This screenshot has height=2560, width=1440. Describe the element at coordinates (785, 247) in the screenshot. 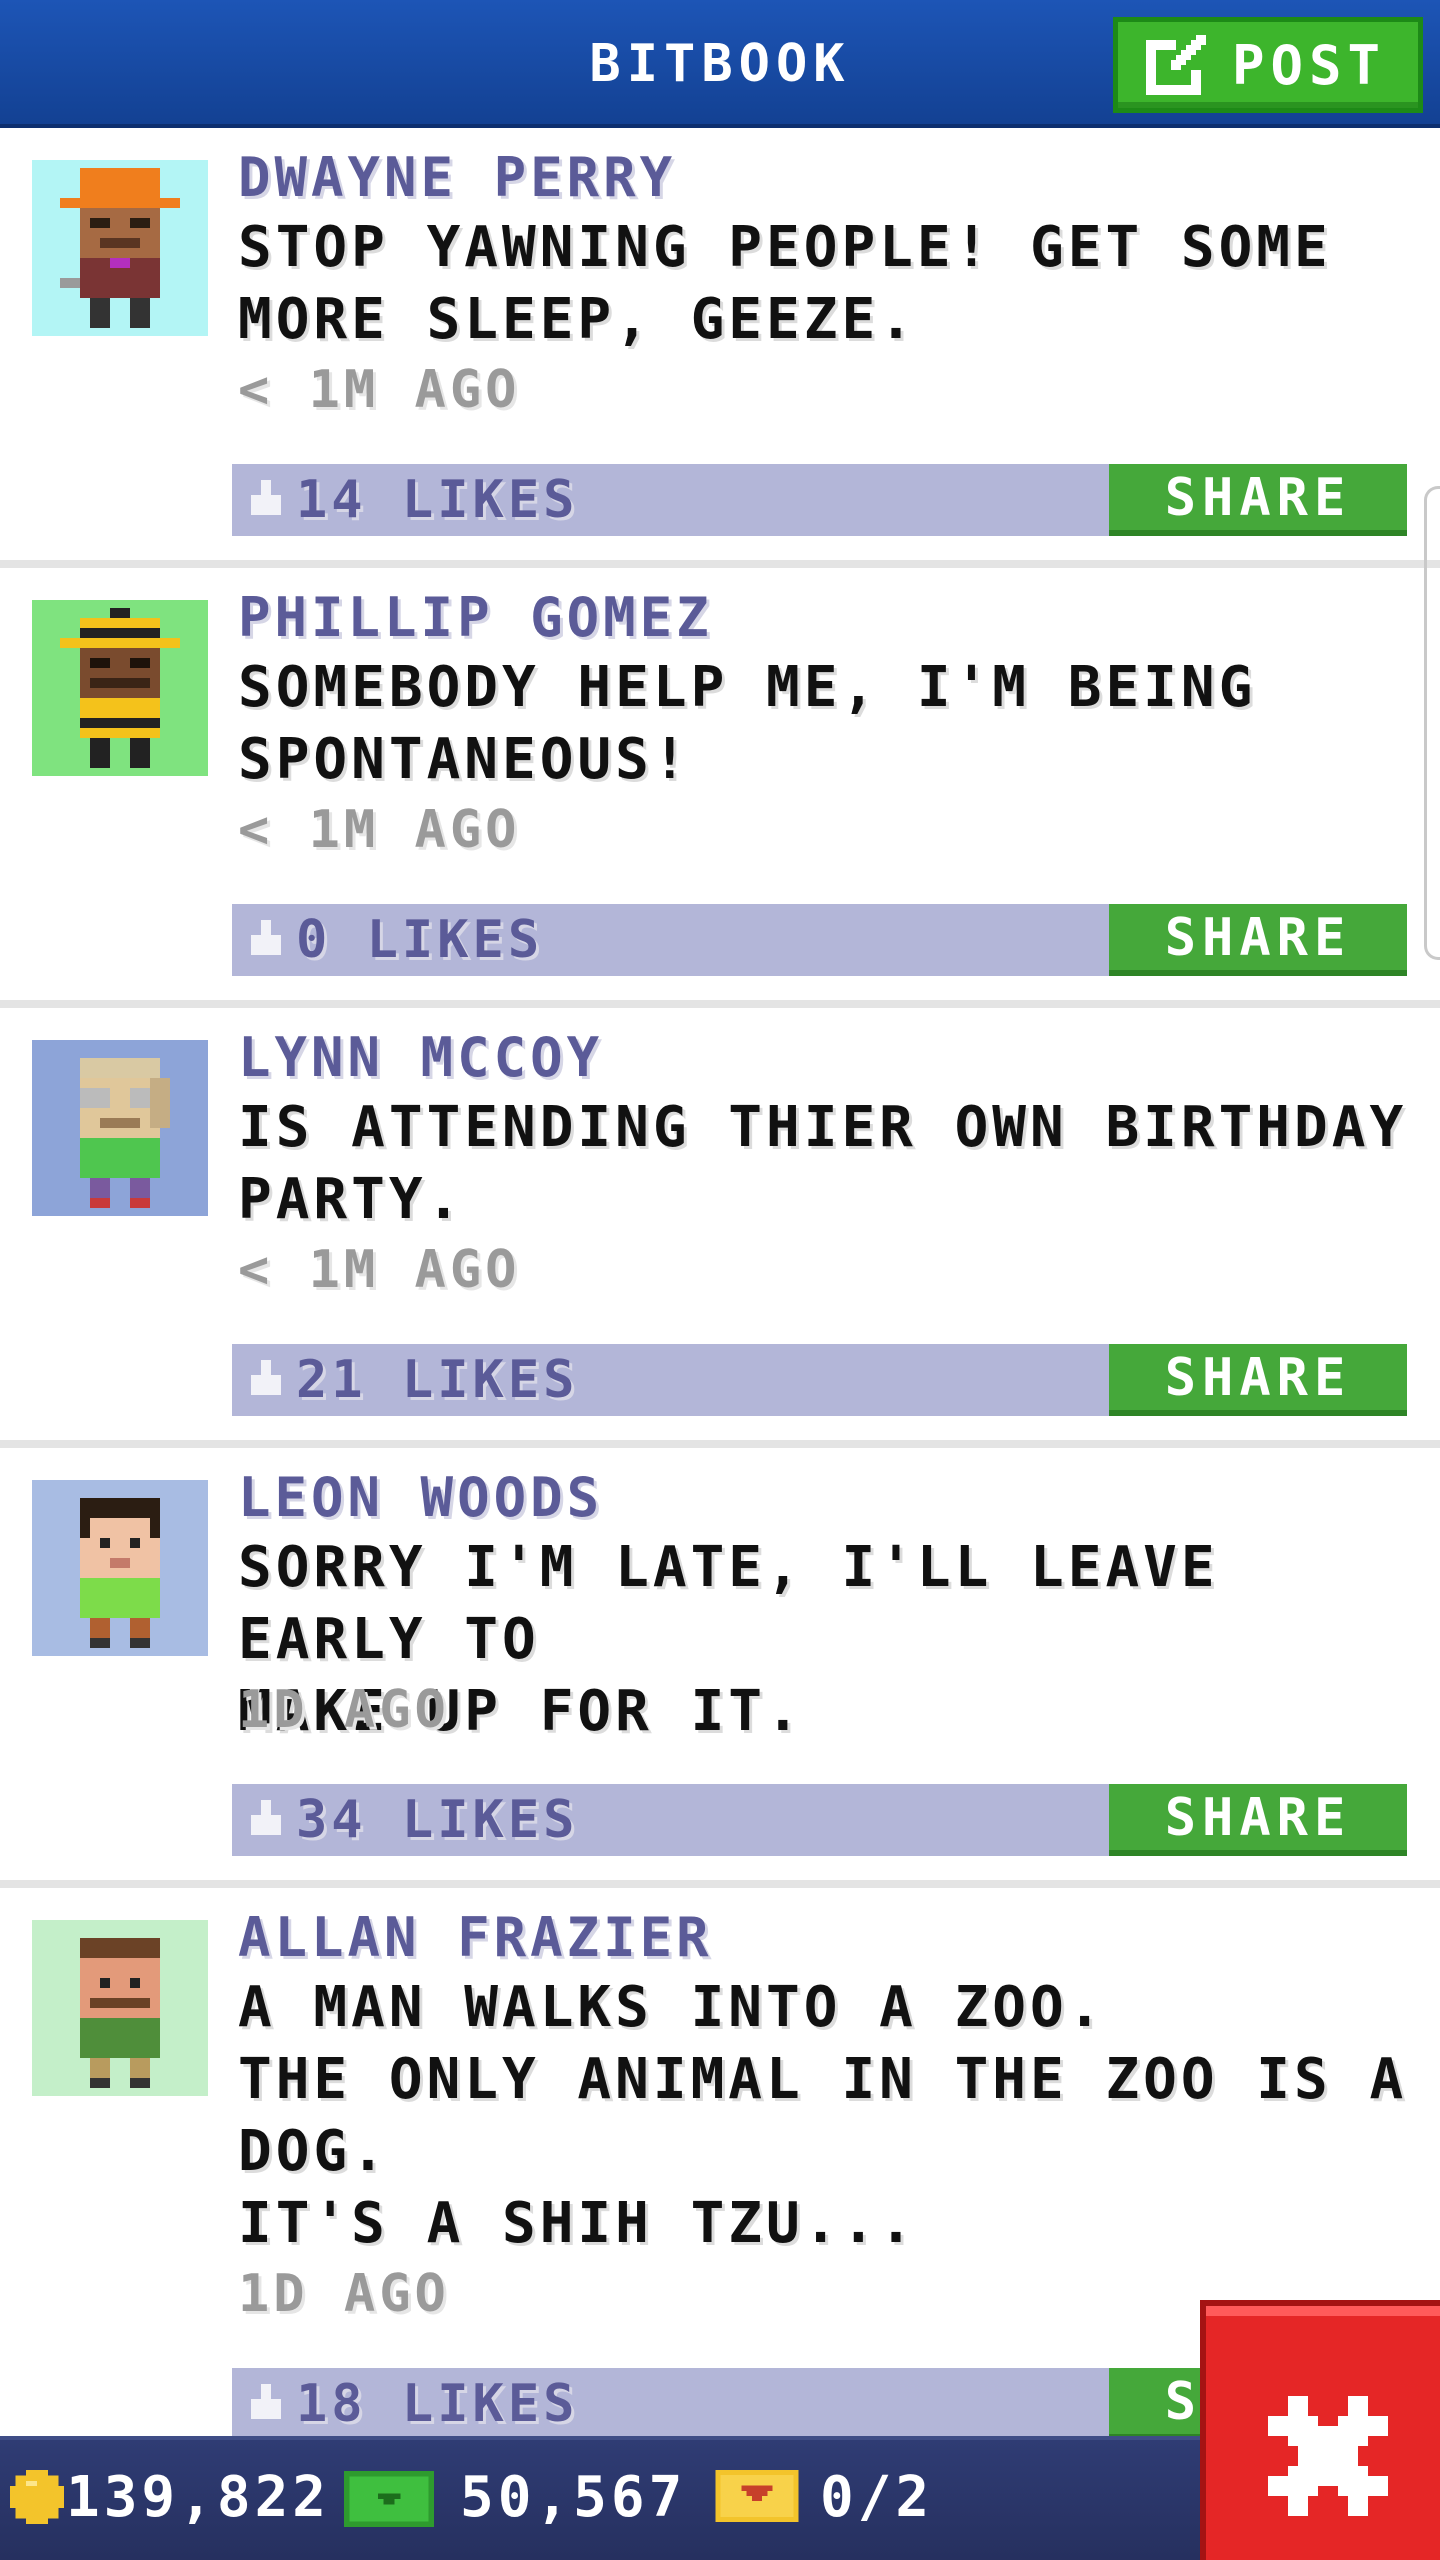

I see `post-message-line: STOP YAWNING PEOPLE! GET SOME` at that location.